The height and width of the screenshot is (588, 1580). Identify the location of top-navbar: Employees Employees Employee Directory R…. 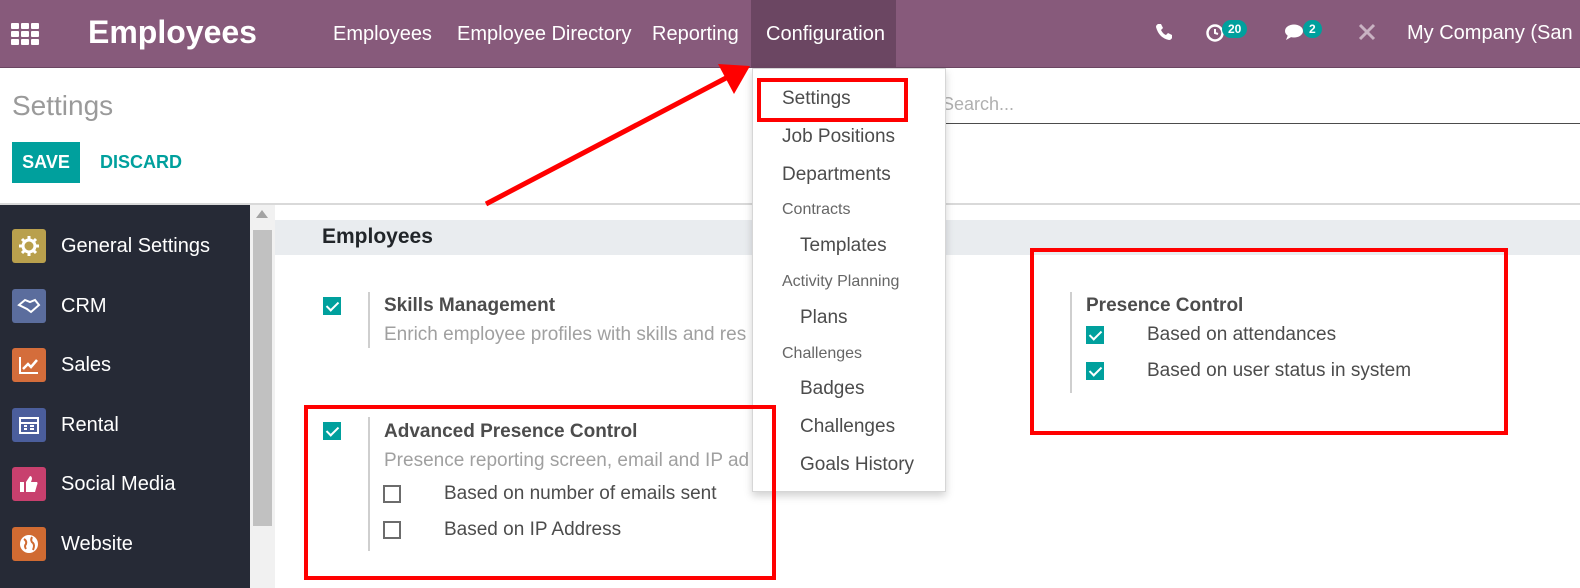
(790, 34).